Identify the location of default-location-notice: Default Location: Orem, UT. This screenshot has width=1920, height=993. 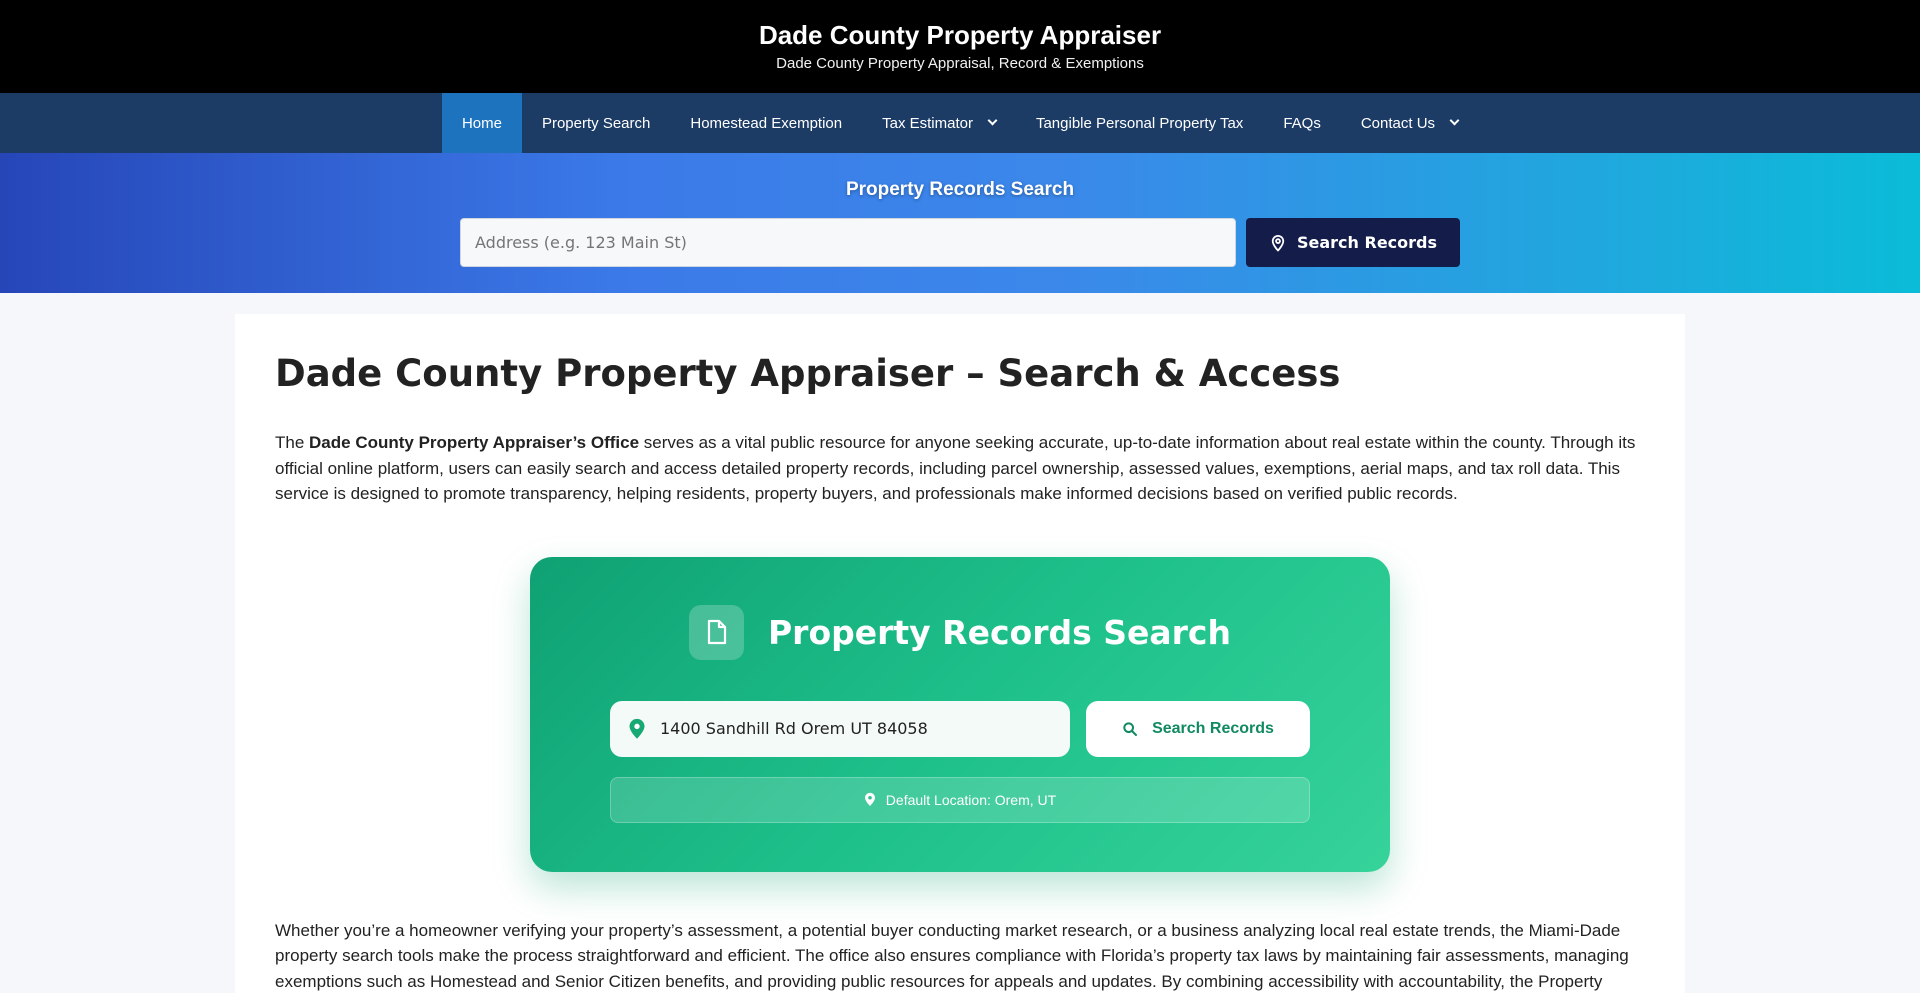
(960, 799).